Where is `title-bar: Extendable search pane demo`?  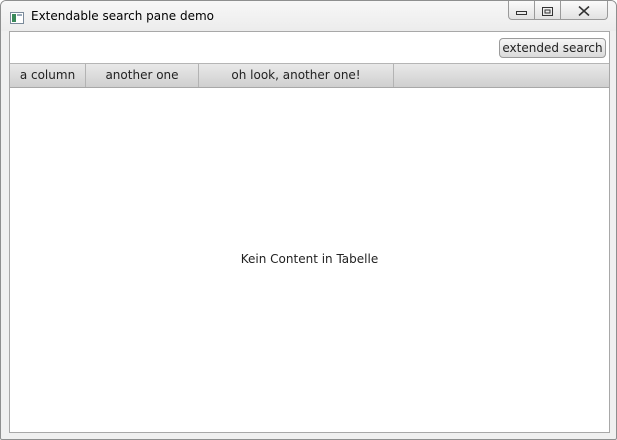
title-bar: Extendable search pane demo is located at coordinates (308, 16).